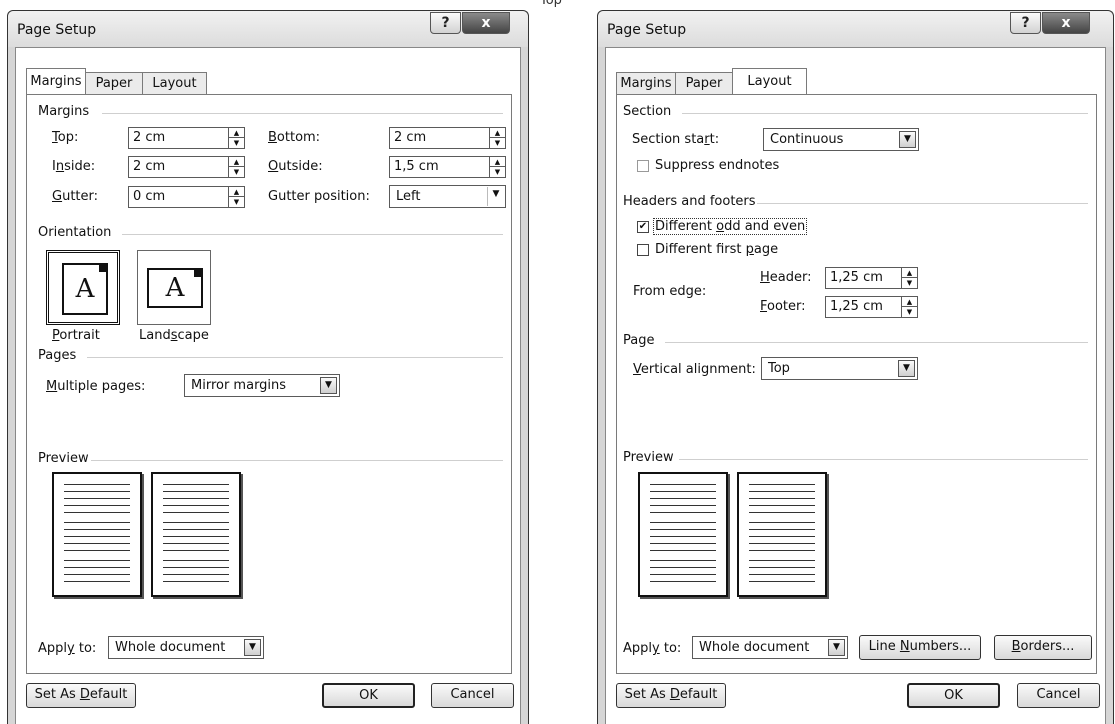 This screenshot has width=1115, height=724. What do you see at coordinates (174, 287) in the screenshot?
I see `landscape-option: A` at bounding box center [174, 287].